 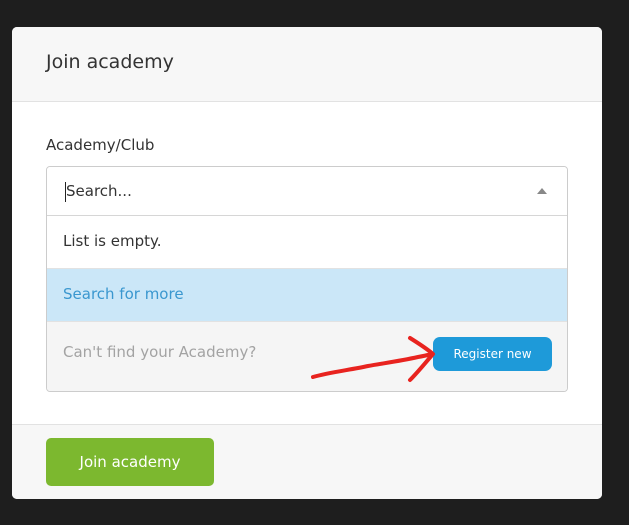 What do you see at coordinates (492, 354) in the screenshot?
I see `register-new-button: Register new` at bounding box center [492, 354].